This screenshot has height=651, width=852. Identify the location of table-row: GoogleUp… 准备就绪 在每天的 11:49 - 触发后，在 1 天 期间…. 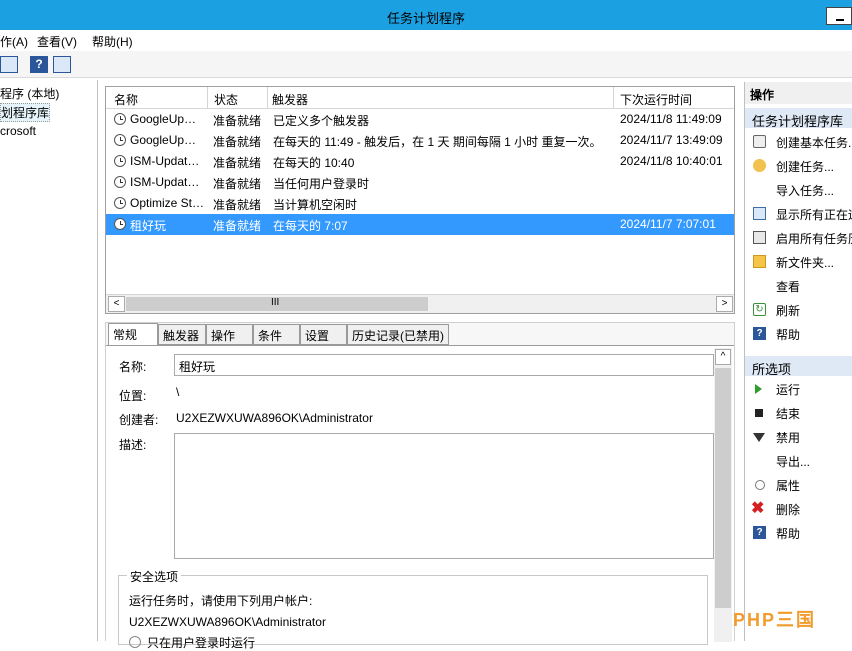
(420, 140).